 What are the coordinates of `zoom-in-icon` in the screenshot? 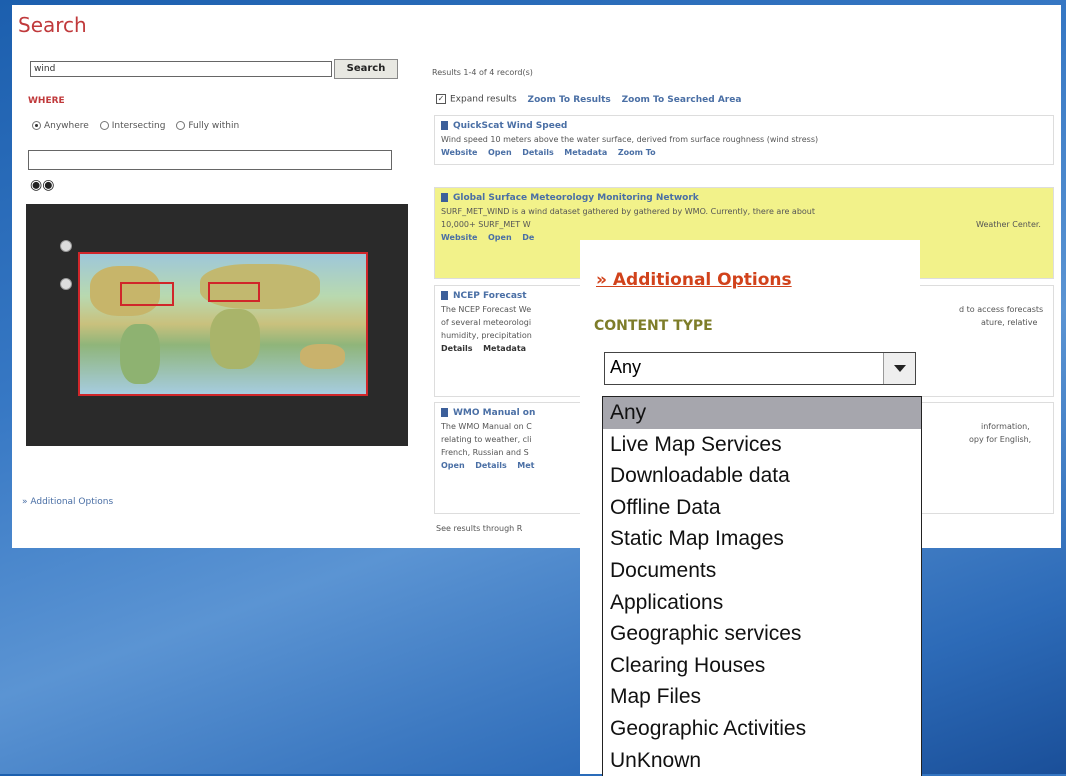 It's located at (66, 246).